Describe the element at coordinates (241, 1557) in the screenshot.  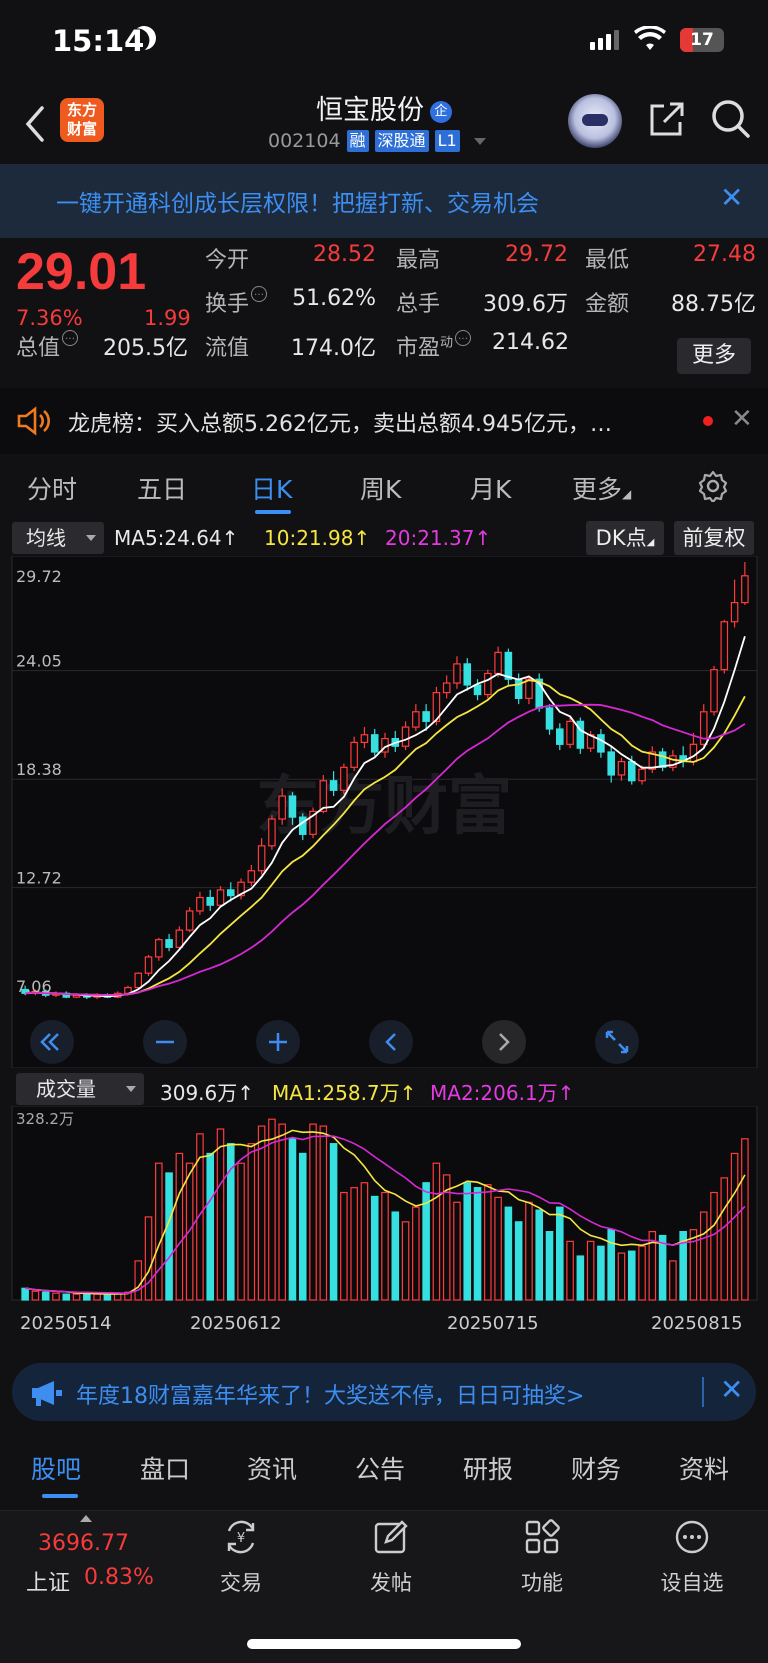
I see `nav-trade: ¥ 交易` at that location.